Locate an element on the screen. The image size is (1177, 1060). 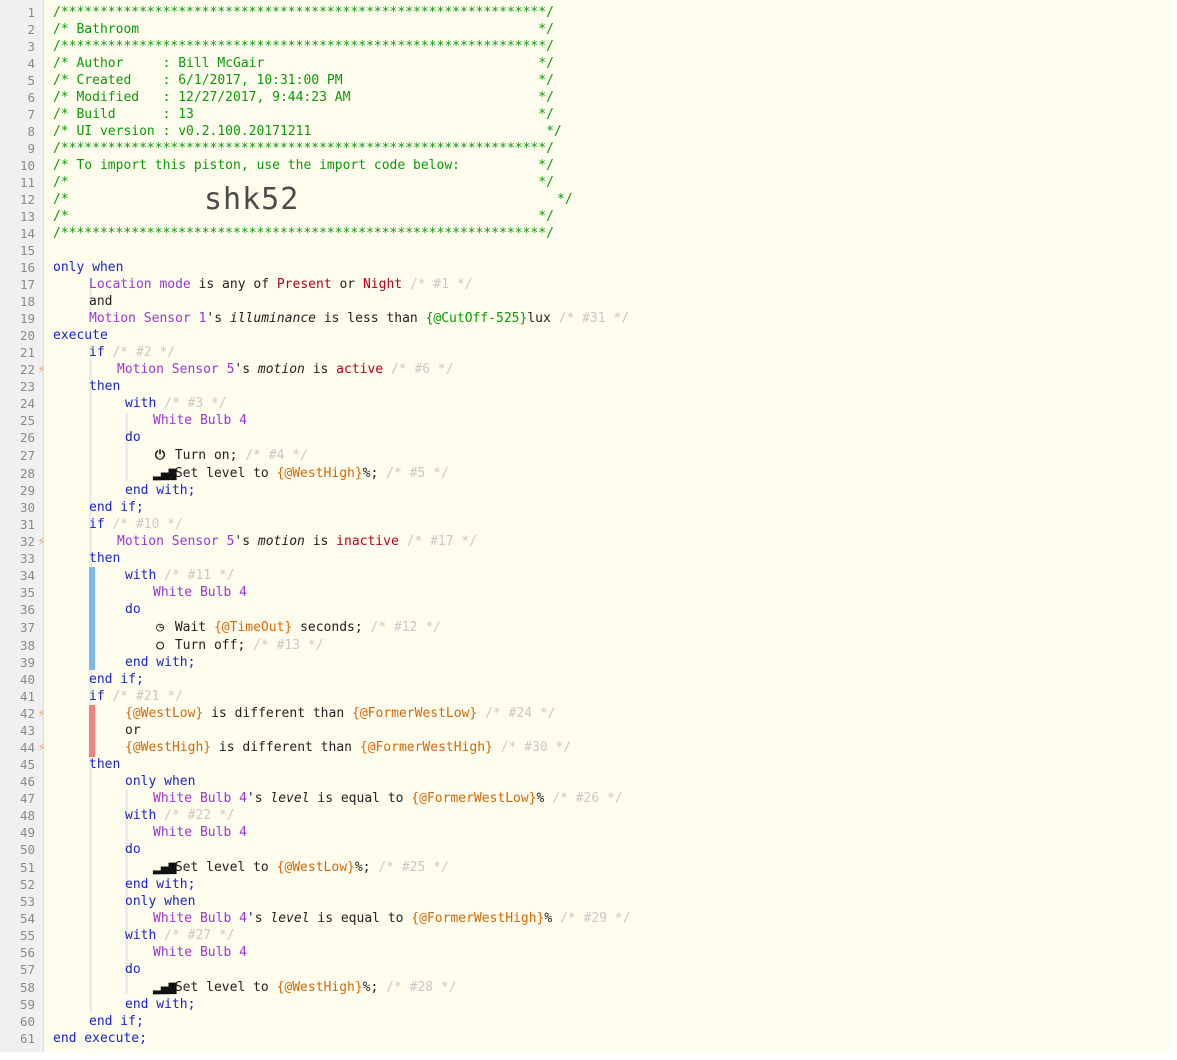
end-if-keyword: end if; is located at coordinates (116, 507).